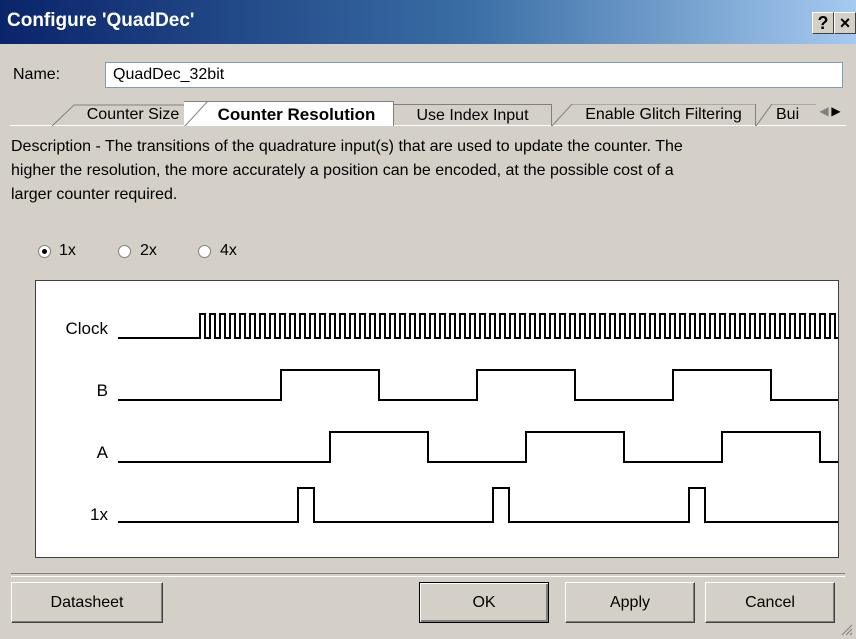  Describe the element at coordinates (101, 20) in the screenshot. I see `window-title: Configure 'QuadDec'` at that location.